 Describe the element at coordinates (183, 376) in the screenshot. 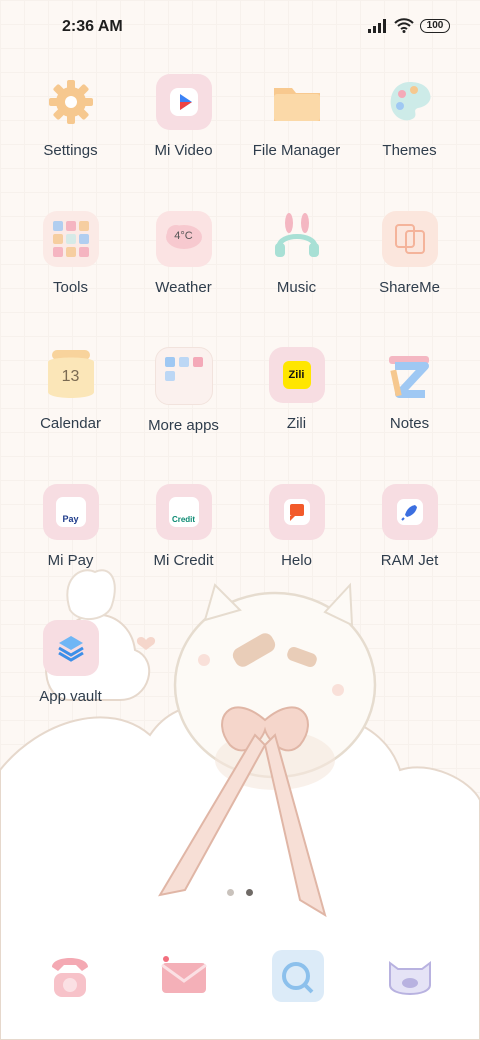

I see `more-apps-folder-icon` at that location.